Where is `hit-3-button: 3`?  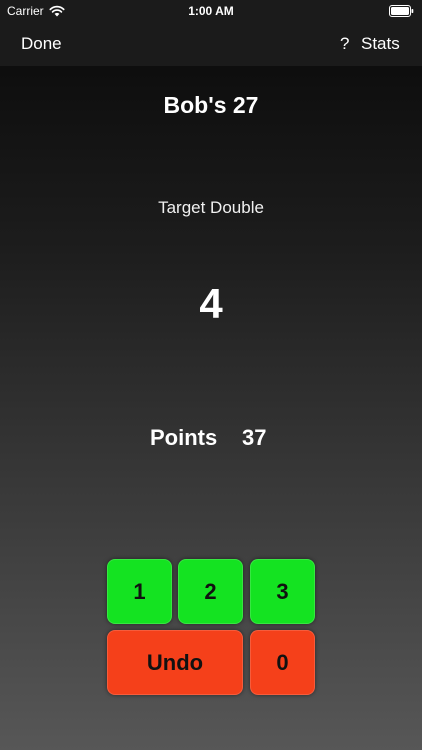 hit-3-button: 3 is located at coordinates (282, 591).